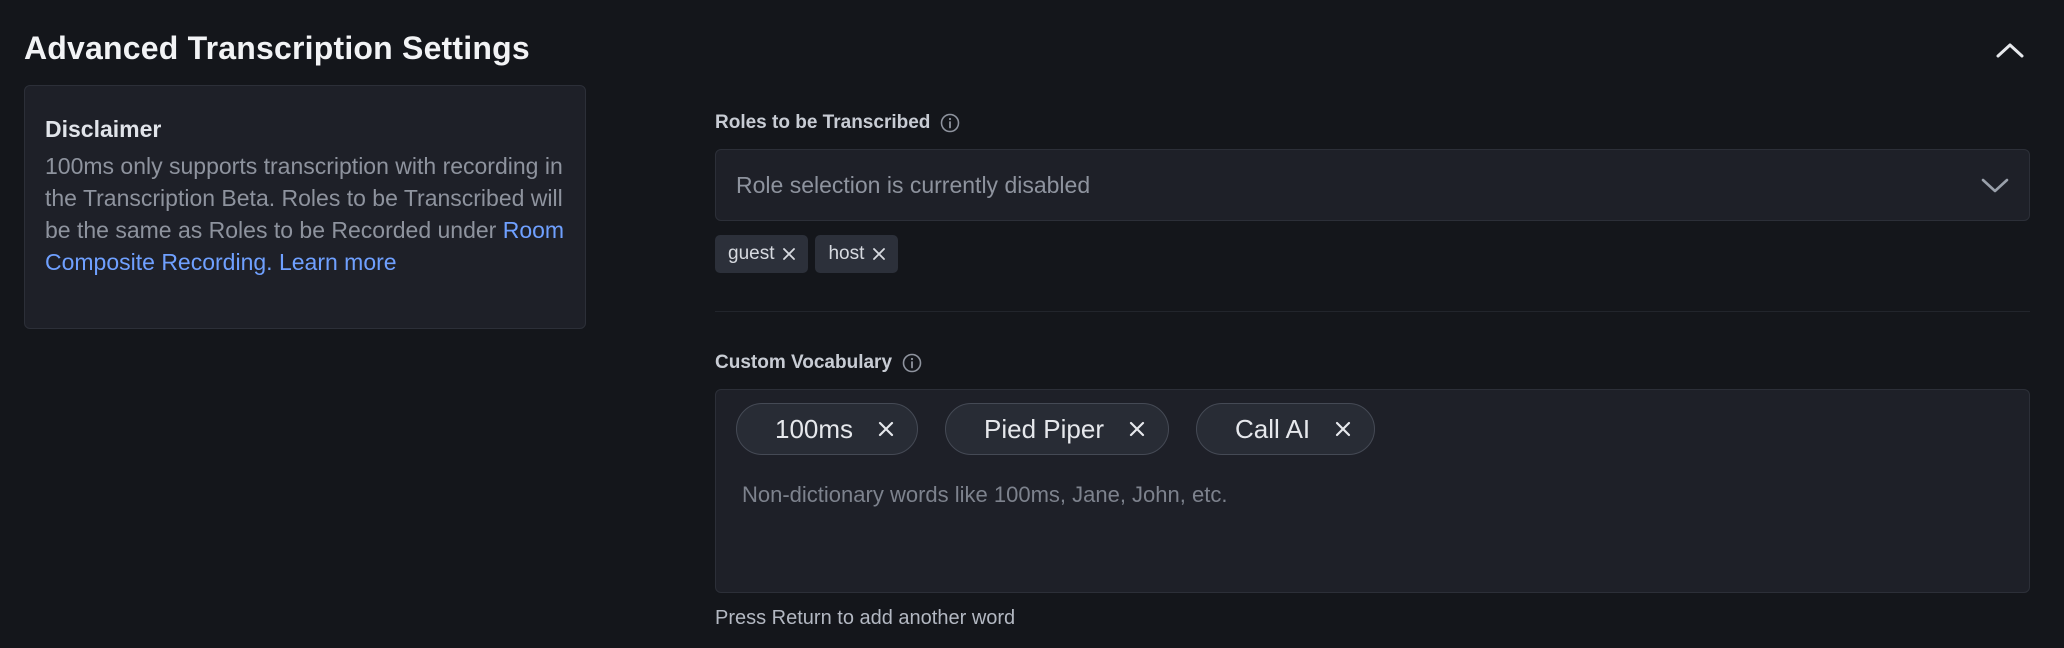  I want to click on collapse-section-button, so click(2010, 50).